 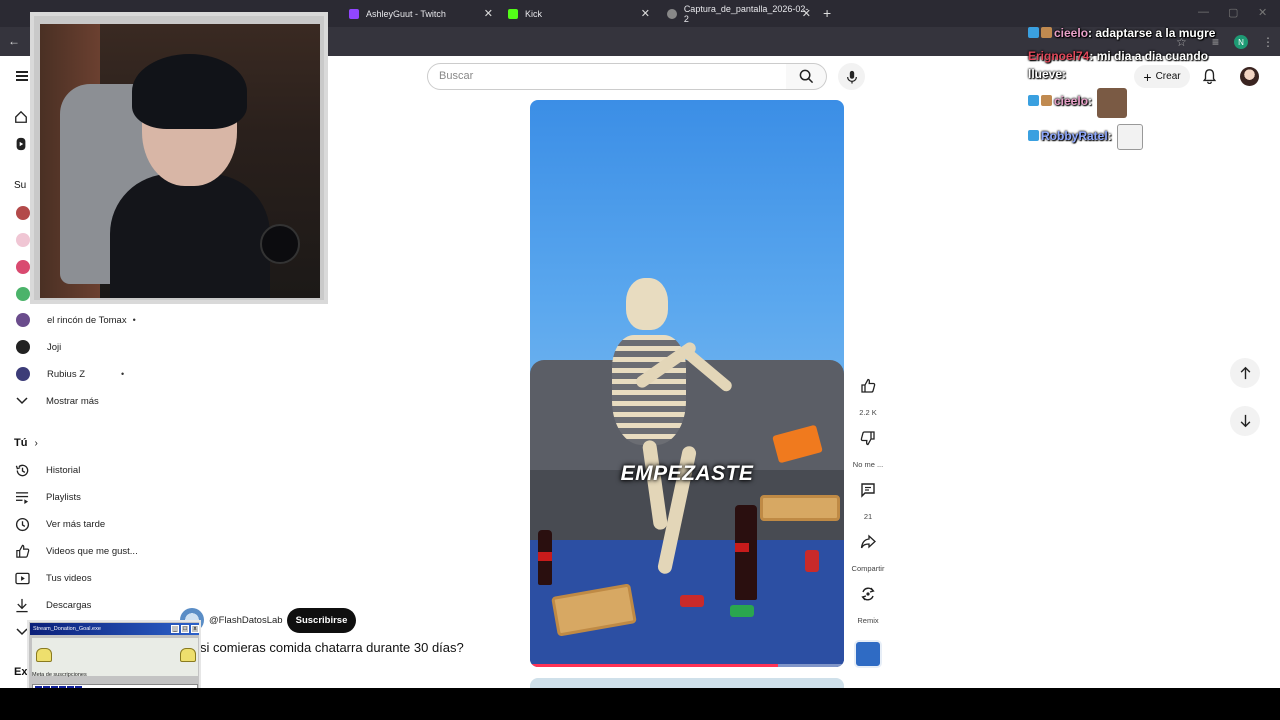 What do you see at coordinates (1203, 12) in the screenshot?
I see `minimize-icon: —` at bounding box center [1203, 12].